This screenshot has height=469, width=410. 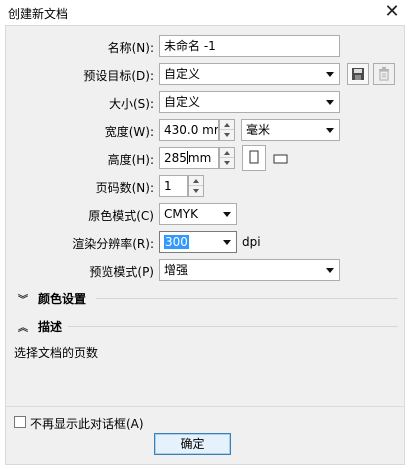 I want to click on preset-target-value: 自定义, so click(x=182, y=74).